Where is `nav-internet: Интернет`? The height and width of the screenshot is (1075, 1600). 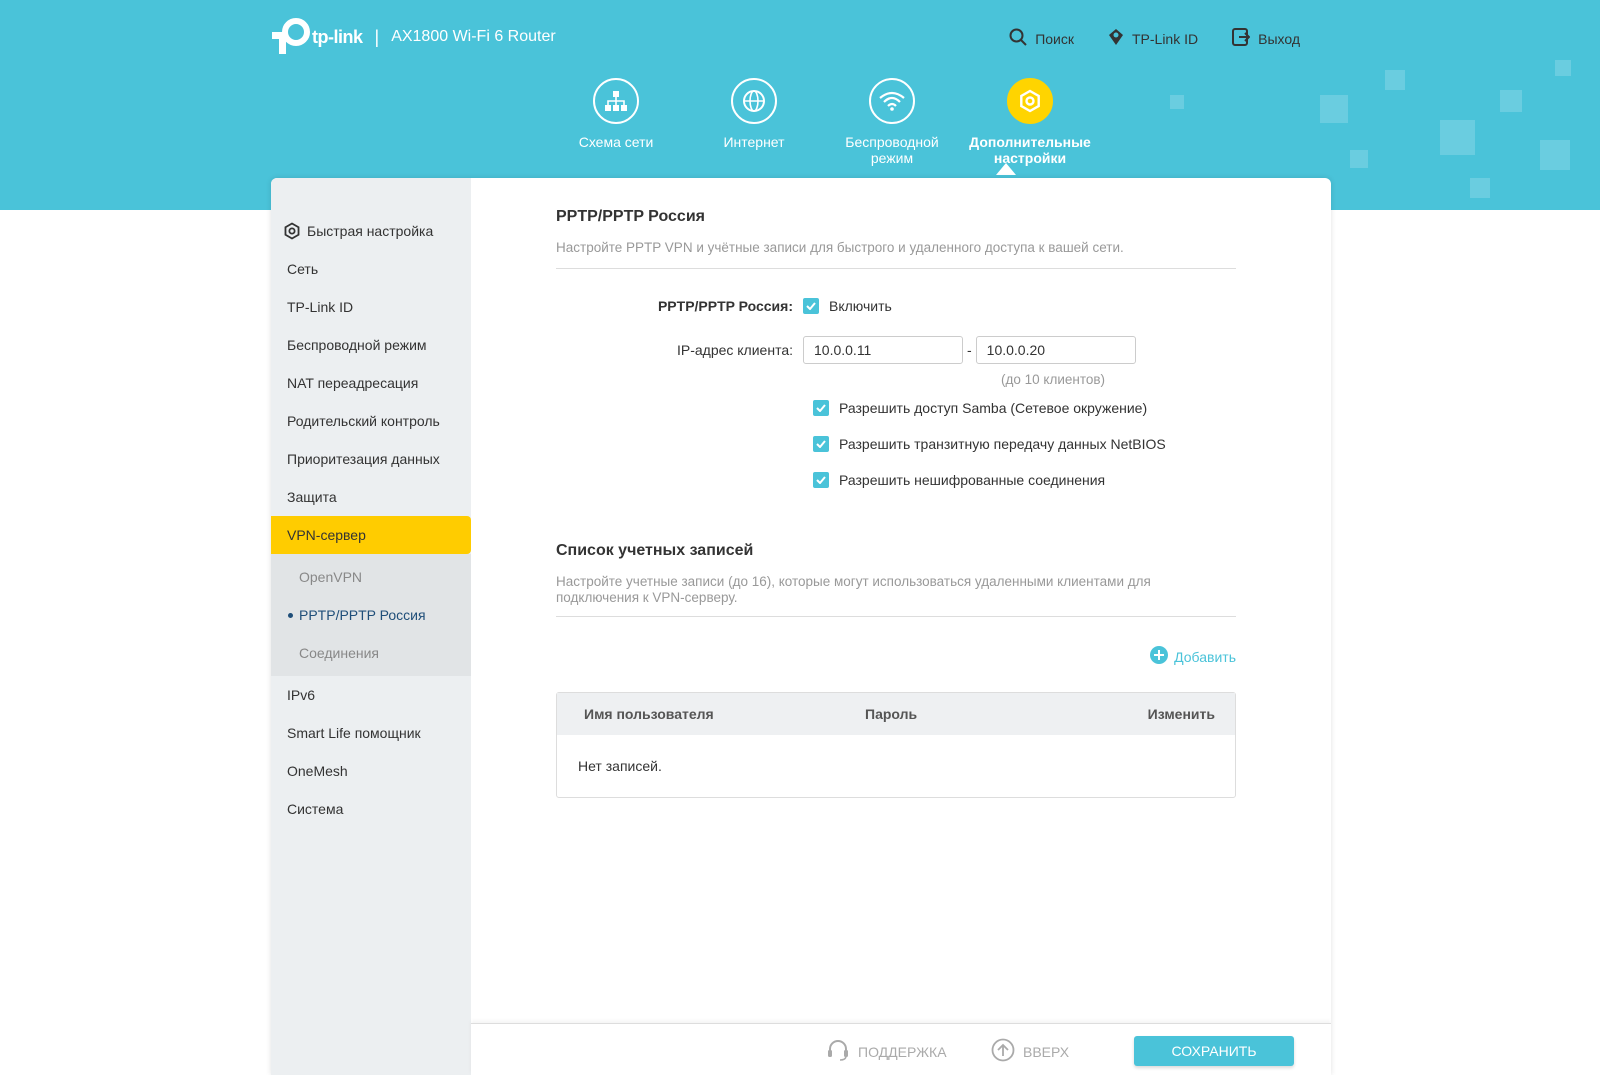 nav-internet: Интернет is located at coordinates (754, 122).